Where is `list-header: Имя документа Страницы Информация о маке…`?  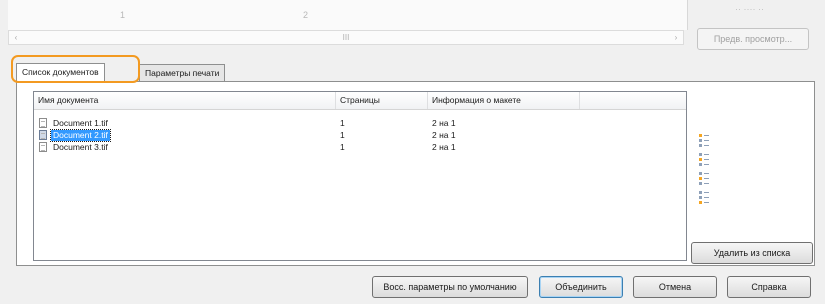
list-header: Имя документа Страницы Информация о маке… is located at coordinates (360, 101).